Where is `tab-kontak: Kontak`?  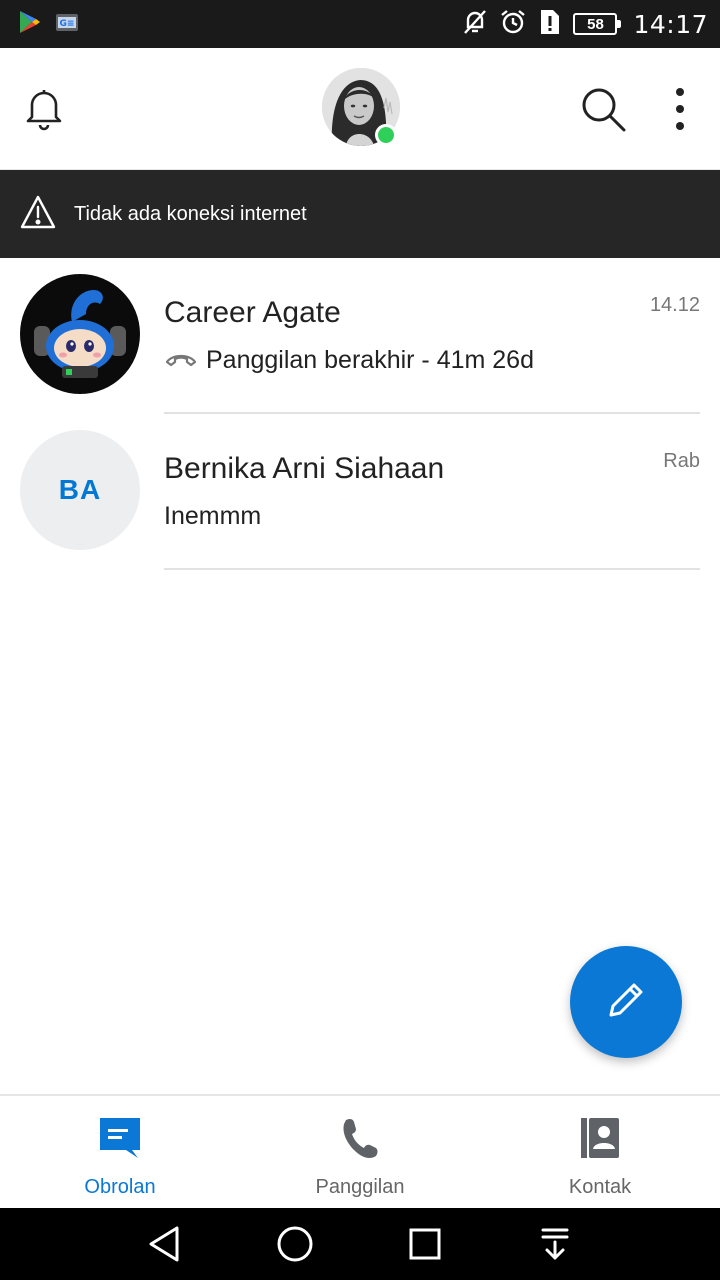
tab-kontak: Kontak is located at coordinates (600, 1152).